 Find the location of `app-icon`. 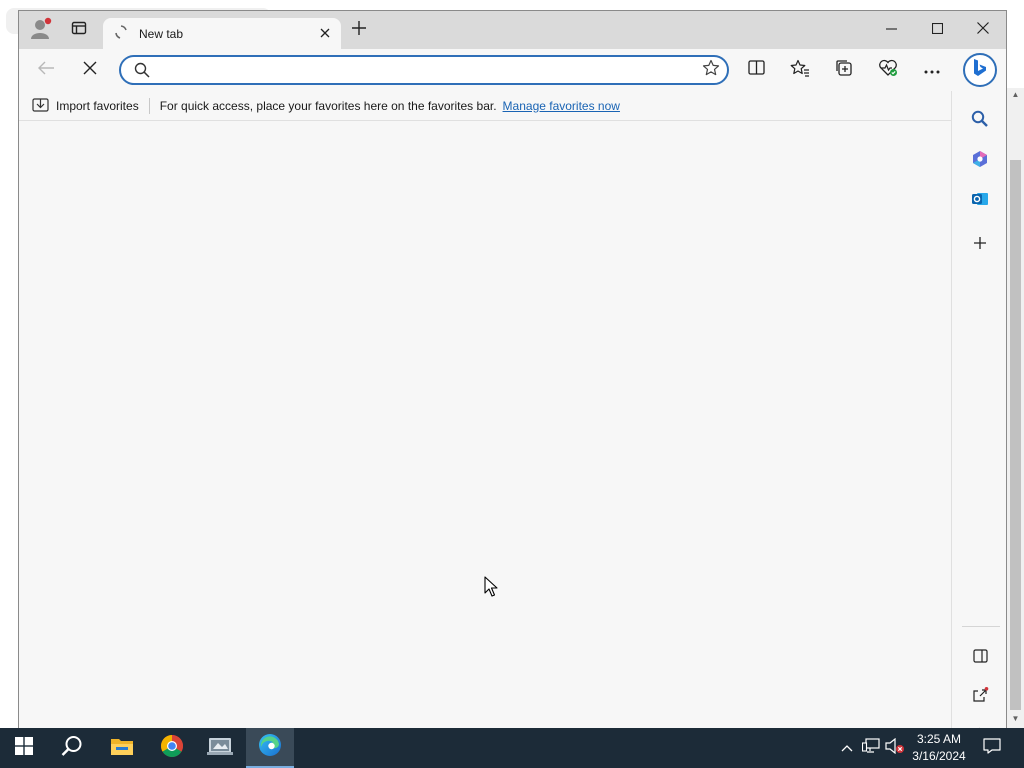

app-icon is located at coordinates (220, 748).